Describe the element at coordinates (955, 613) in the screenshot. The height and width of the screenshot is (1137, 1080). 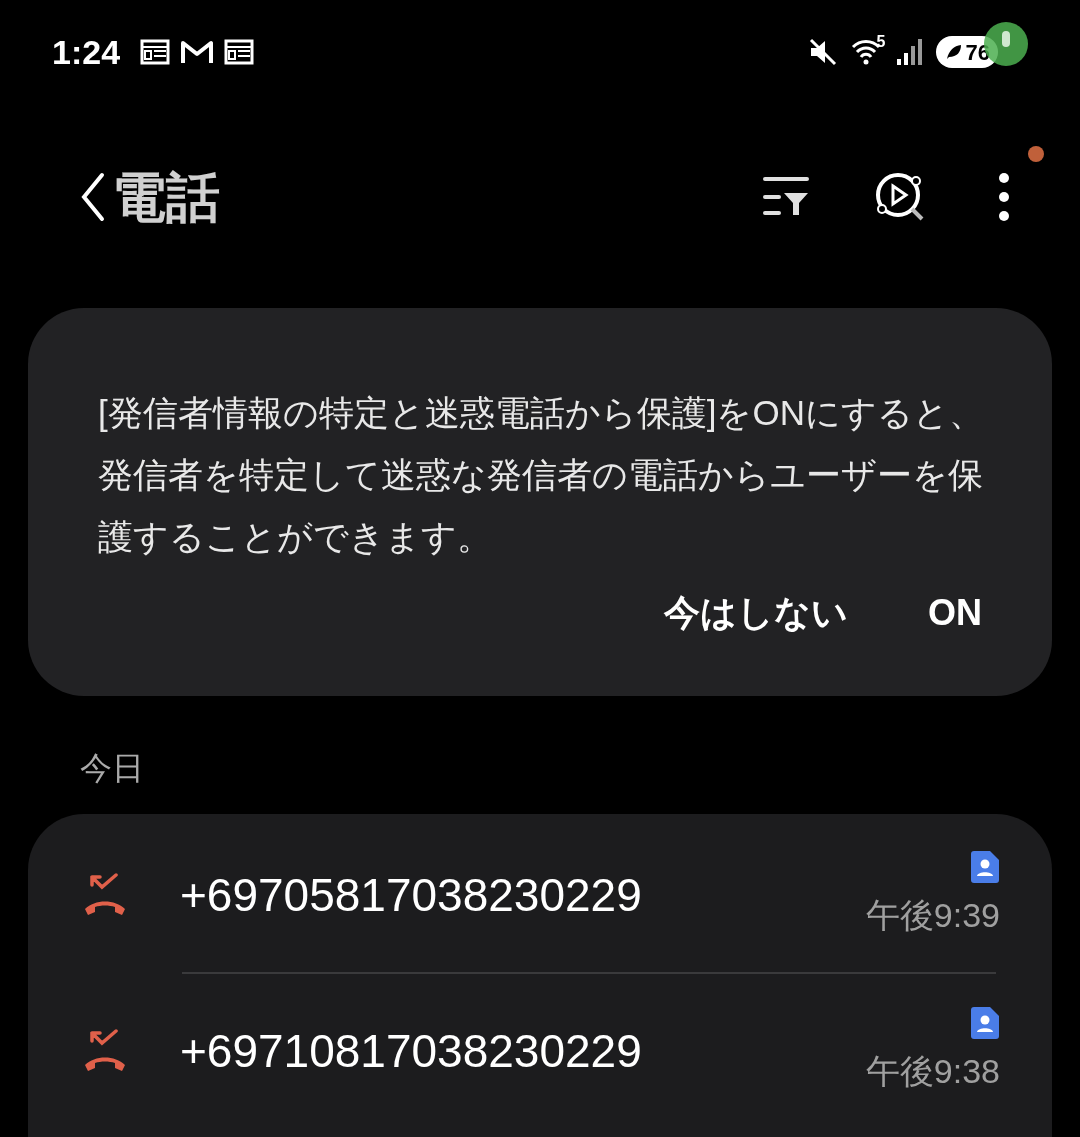
I see `banner-button: ON` at that location.